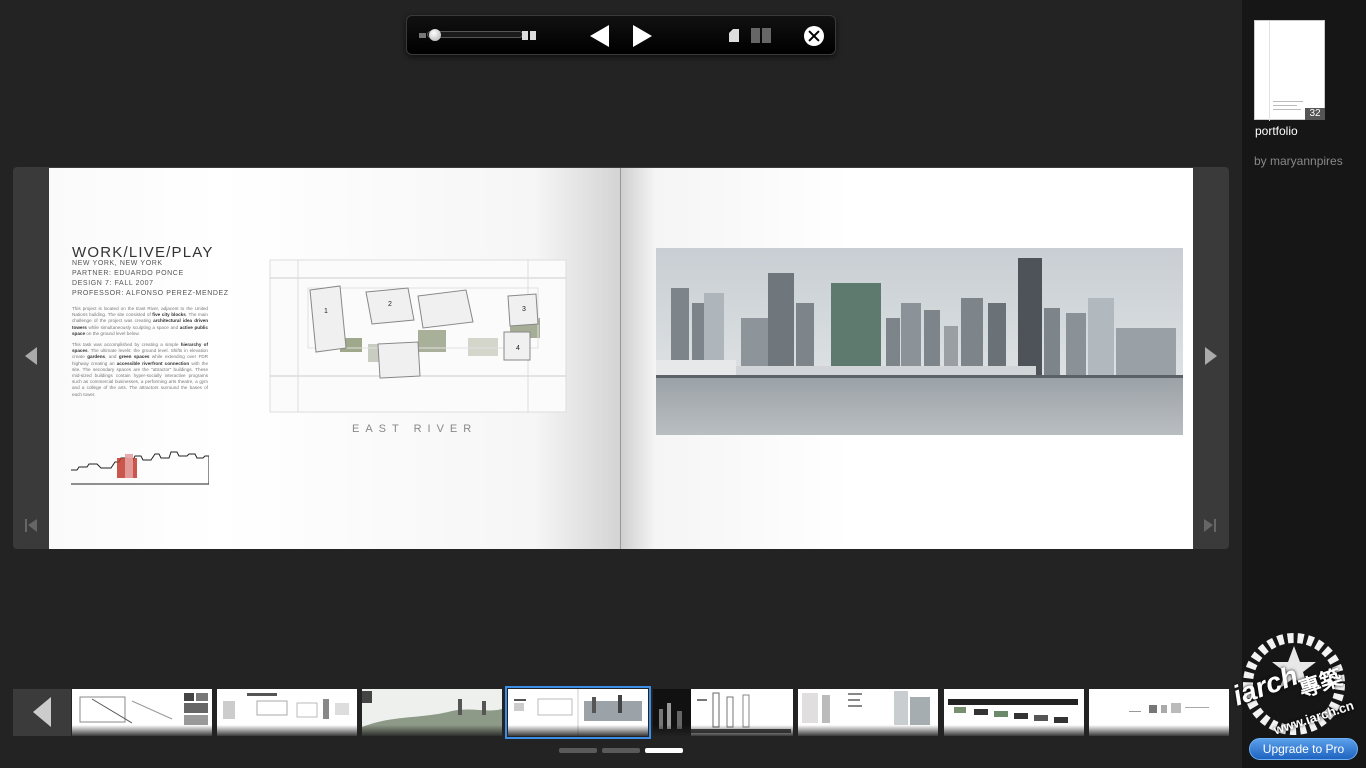 The image size is (1366, 768). Describe the element at coordinates (31, 356) in the screenshot. I see `book-previous-arrow-icon` at that location.